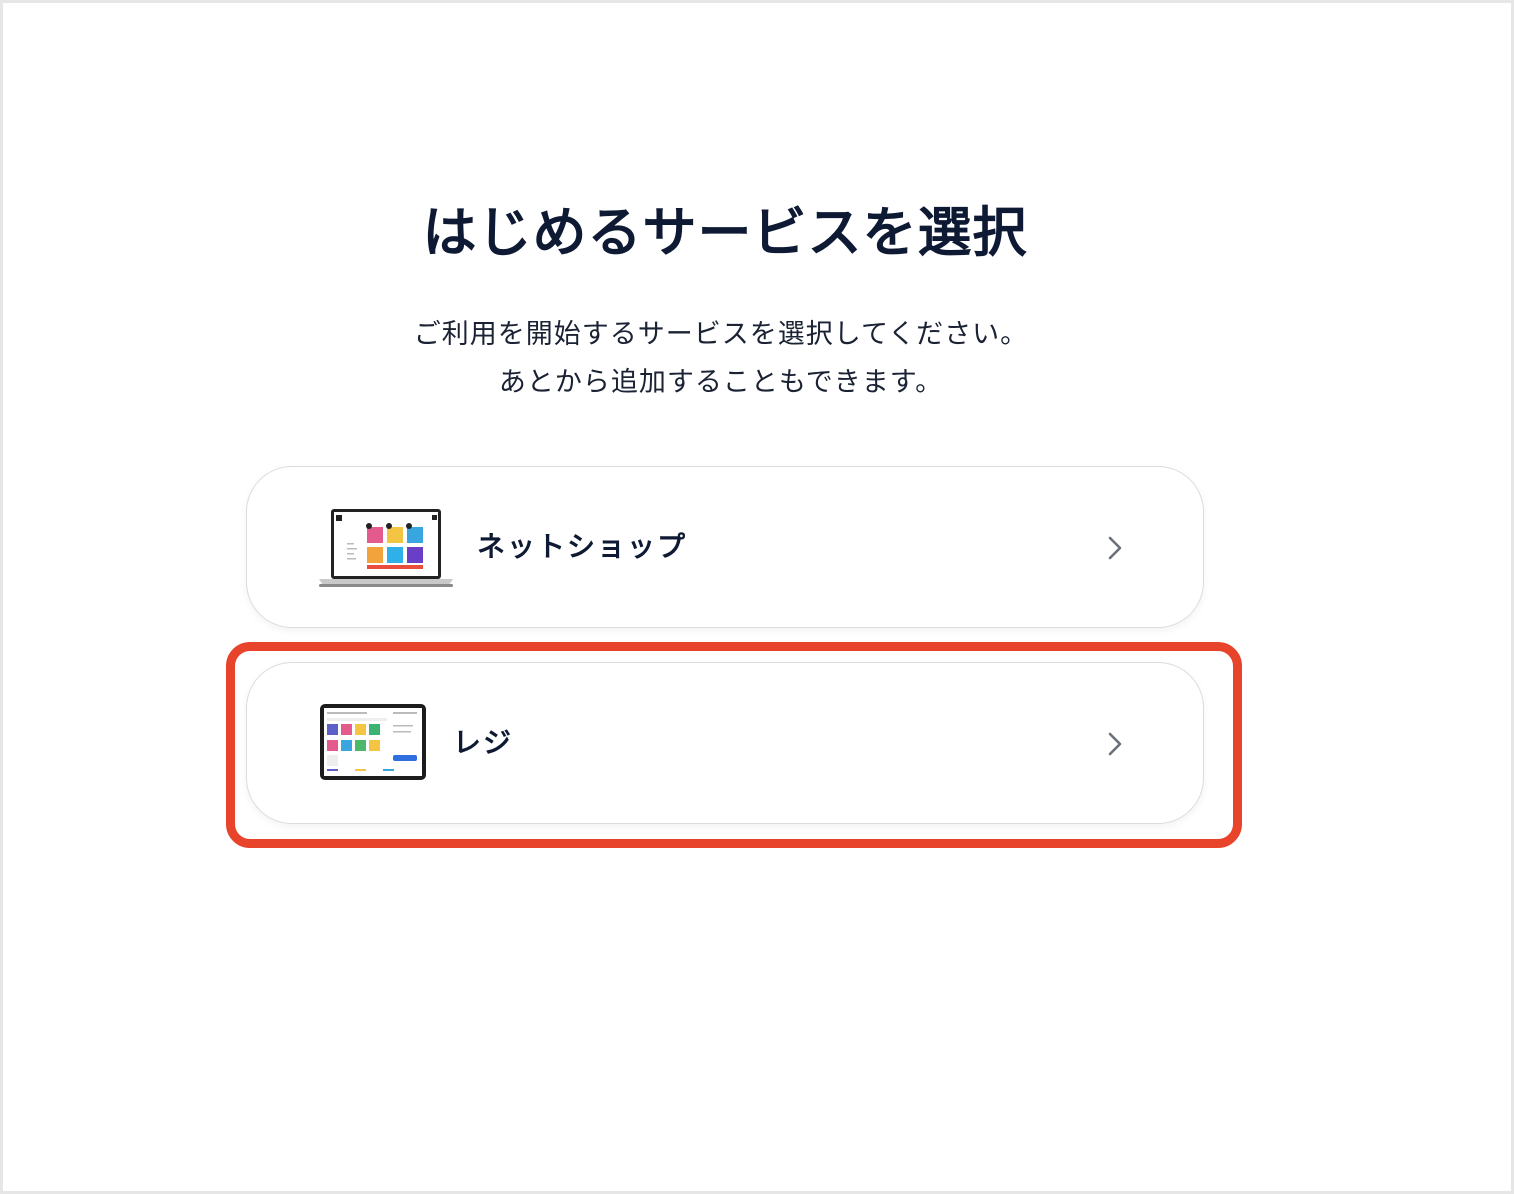  Describe the element at coordinates (725, 547) in the screenshot. I see `service-card-netshop: ネットショップ` at that location.